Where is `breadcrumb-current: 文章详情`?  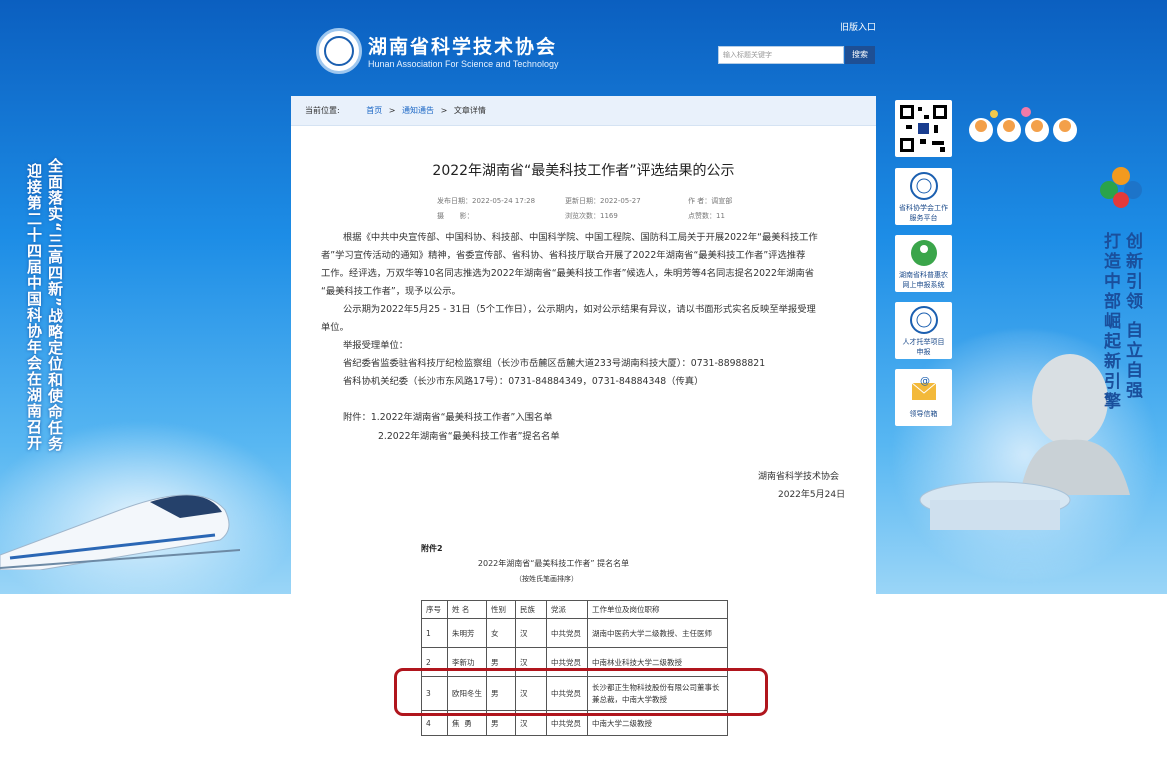 breadcrumb-current: 文章详情 is located at coordinates (469, 110).